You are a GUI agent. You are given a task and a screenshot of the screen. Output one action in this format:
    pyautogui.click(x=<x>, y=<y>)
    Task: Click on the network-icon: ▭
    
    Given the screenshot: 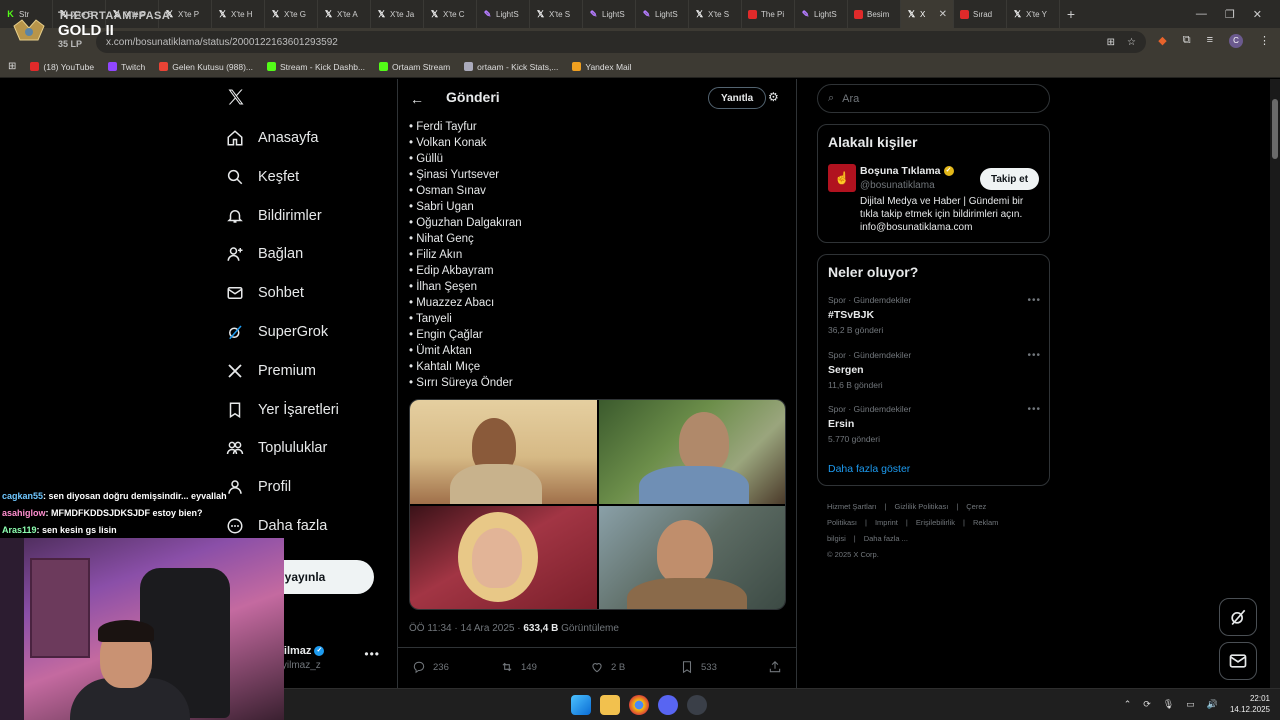 What is the action you would take?
    pyautogui.click(x=1190, y=704)
    